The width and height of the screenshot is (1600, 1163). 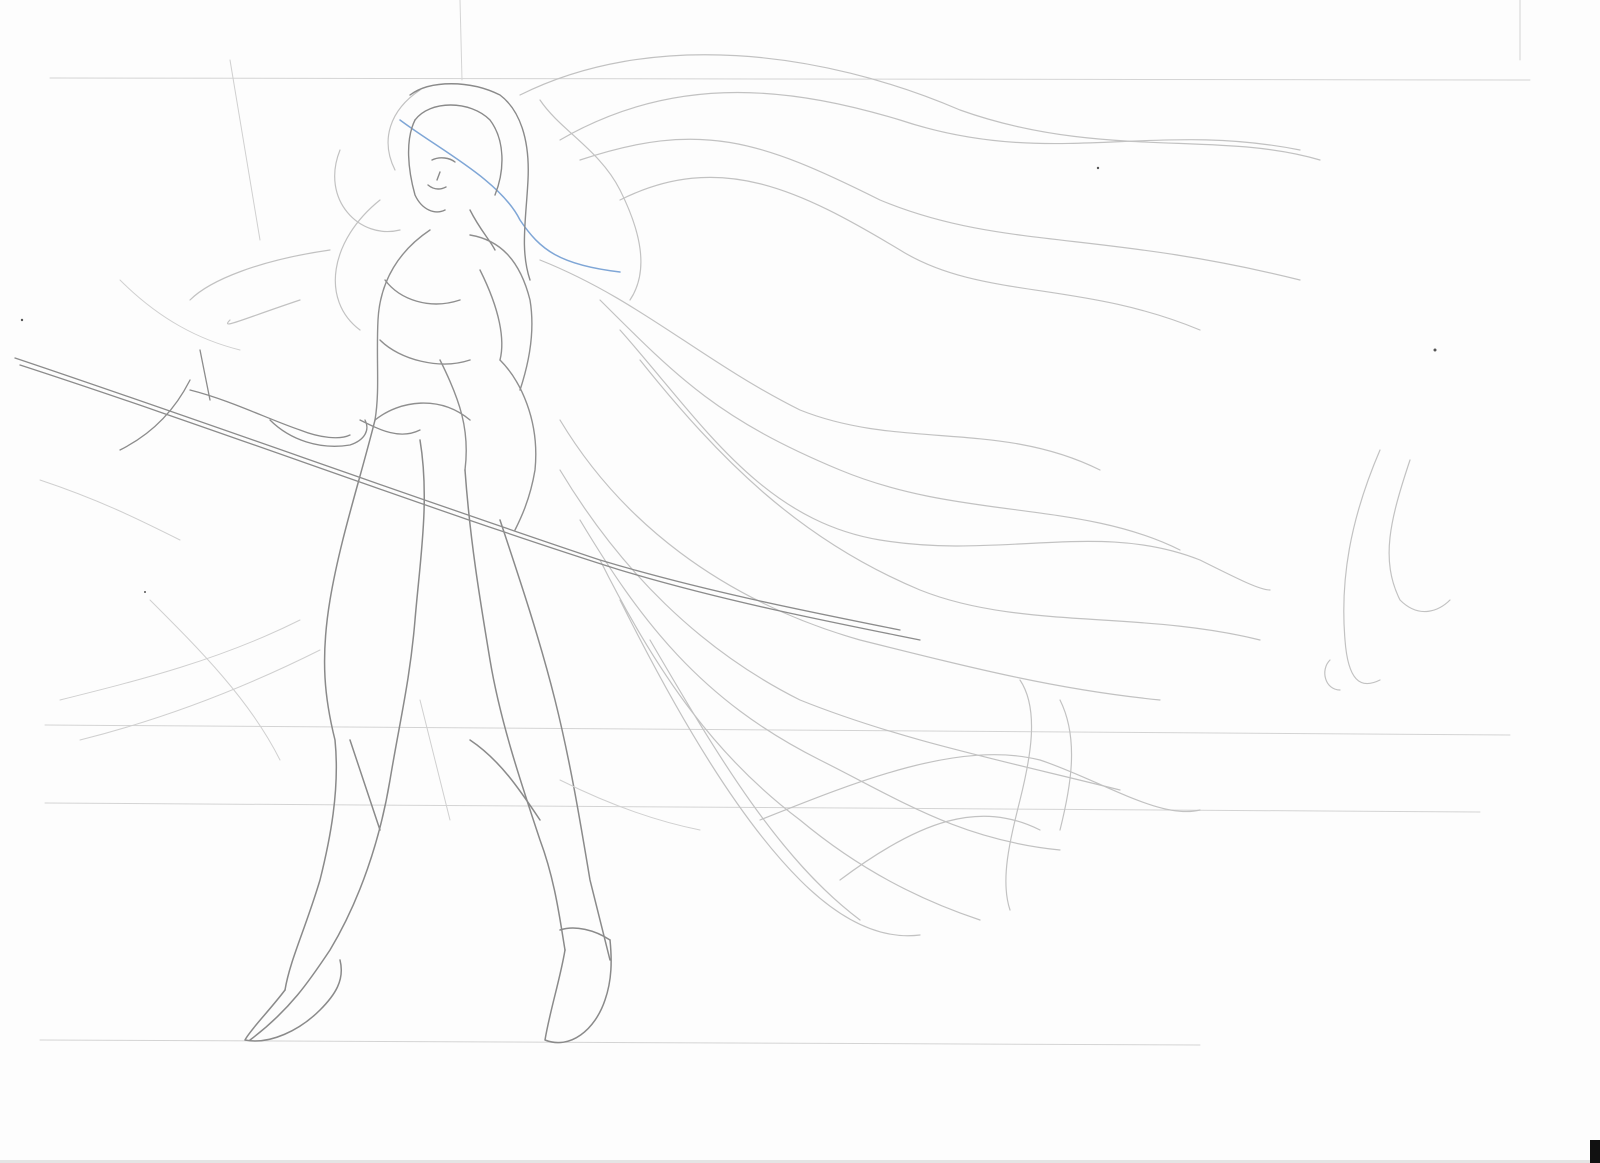 What do you see at coordinates (1595, 1151) in the screenshot?
I see `scan-corner-mark` at bounding box center [1595, 1151].